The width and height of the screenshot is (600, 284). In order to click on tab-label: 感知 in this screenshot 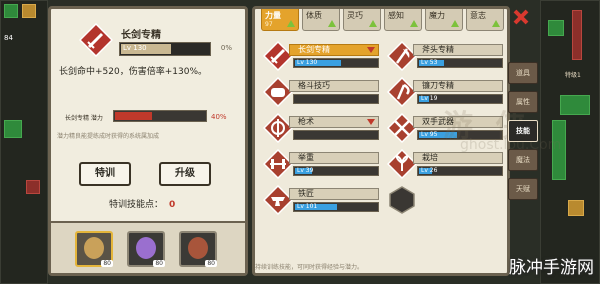, I will do `click(396, 15)`.